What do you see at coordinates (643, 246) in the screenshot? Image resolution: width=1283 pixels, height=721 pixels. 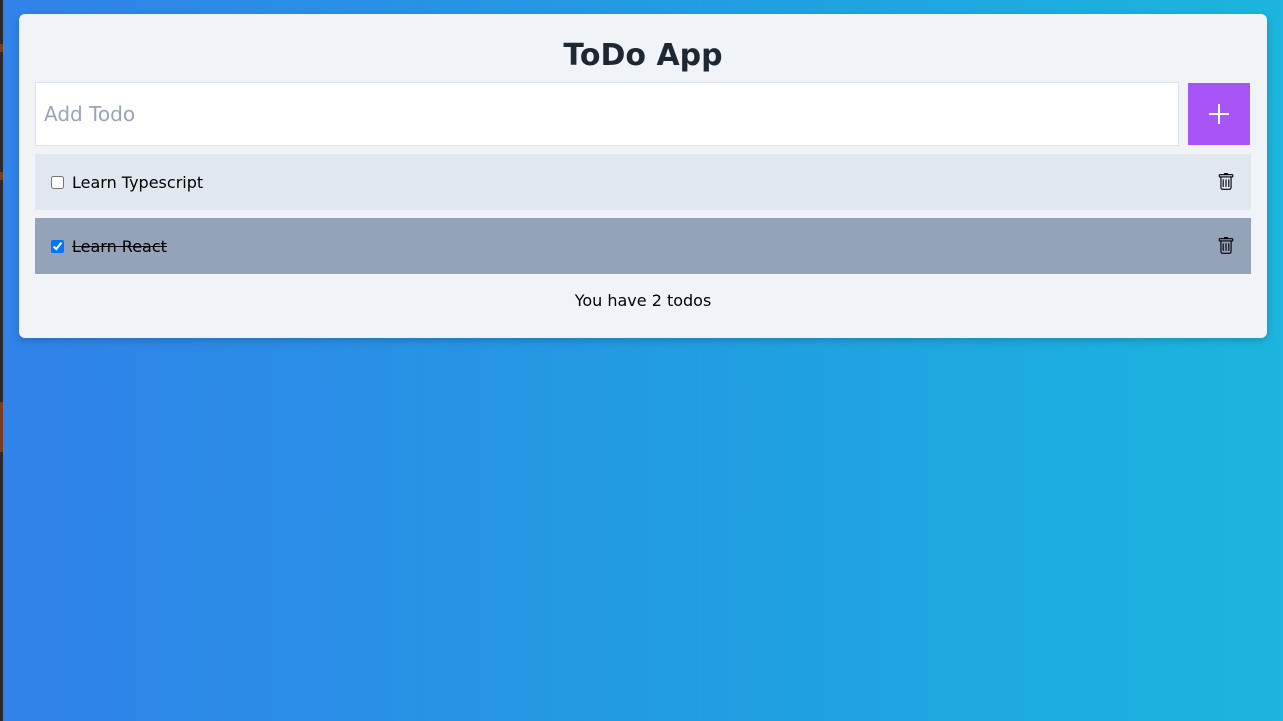 I see `todo-item: Learn React` at bounding box center [643, 246].